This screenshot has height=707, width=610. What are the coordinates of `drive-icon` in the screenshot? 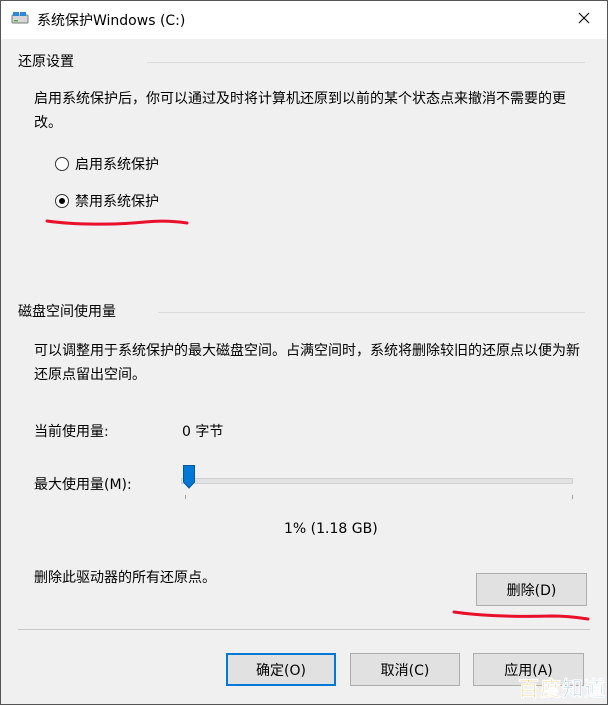 It's located at (20, 19).